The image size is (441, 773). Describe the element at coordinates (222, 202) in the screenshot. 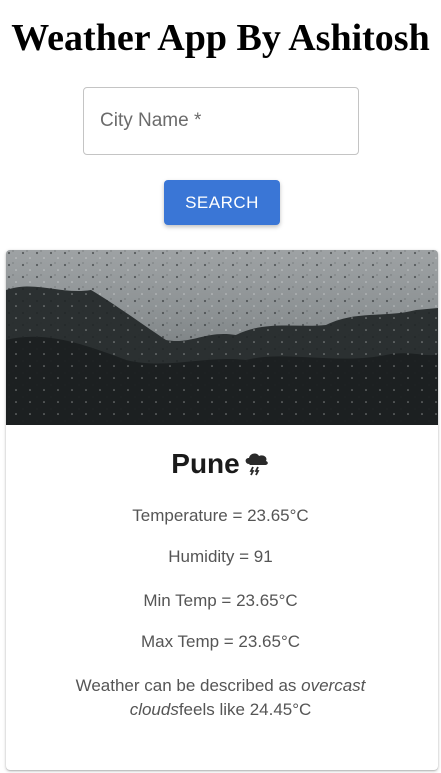

I see `search-button: SEARCH` at that location.